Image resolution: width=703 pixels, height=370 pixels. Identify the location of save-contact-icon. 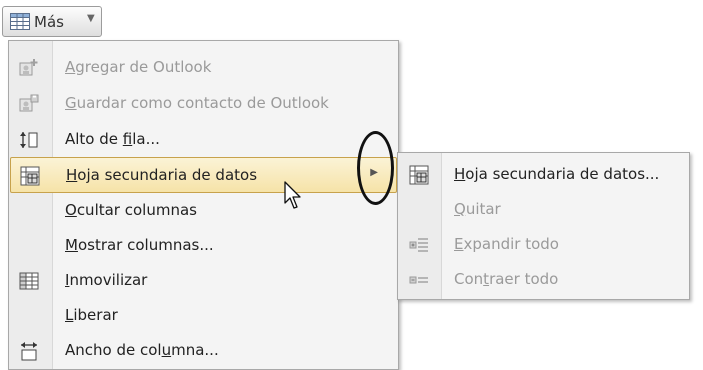
(29, 104).